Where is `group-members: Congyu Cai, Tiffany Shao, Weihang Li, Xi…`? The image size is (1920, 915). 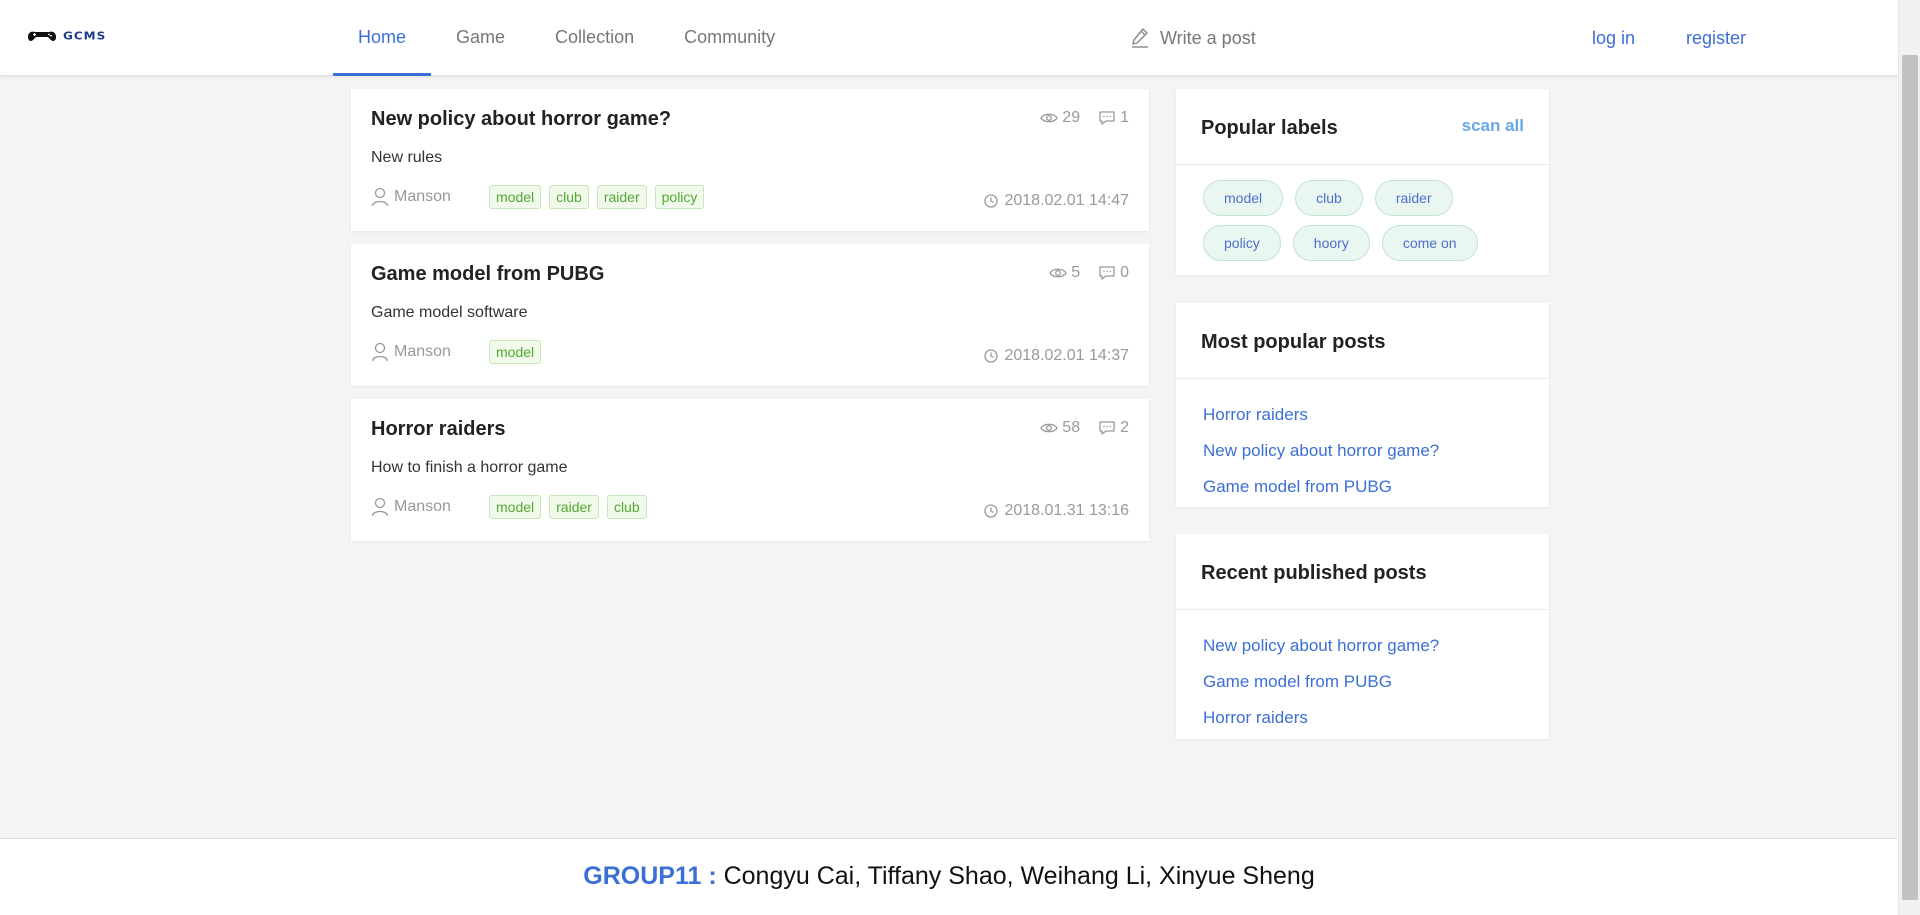 group-members: Congyu Cai, Tiffany Shao, Weihang Li, Xi… is located at coordinates (1019, 876).